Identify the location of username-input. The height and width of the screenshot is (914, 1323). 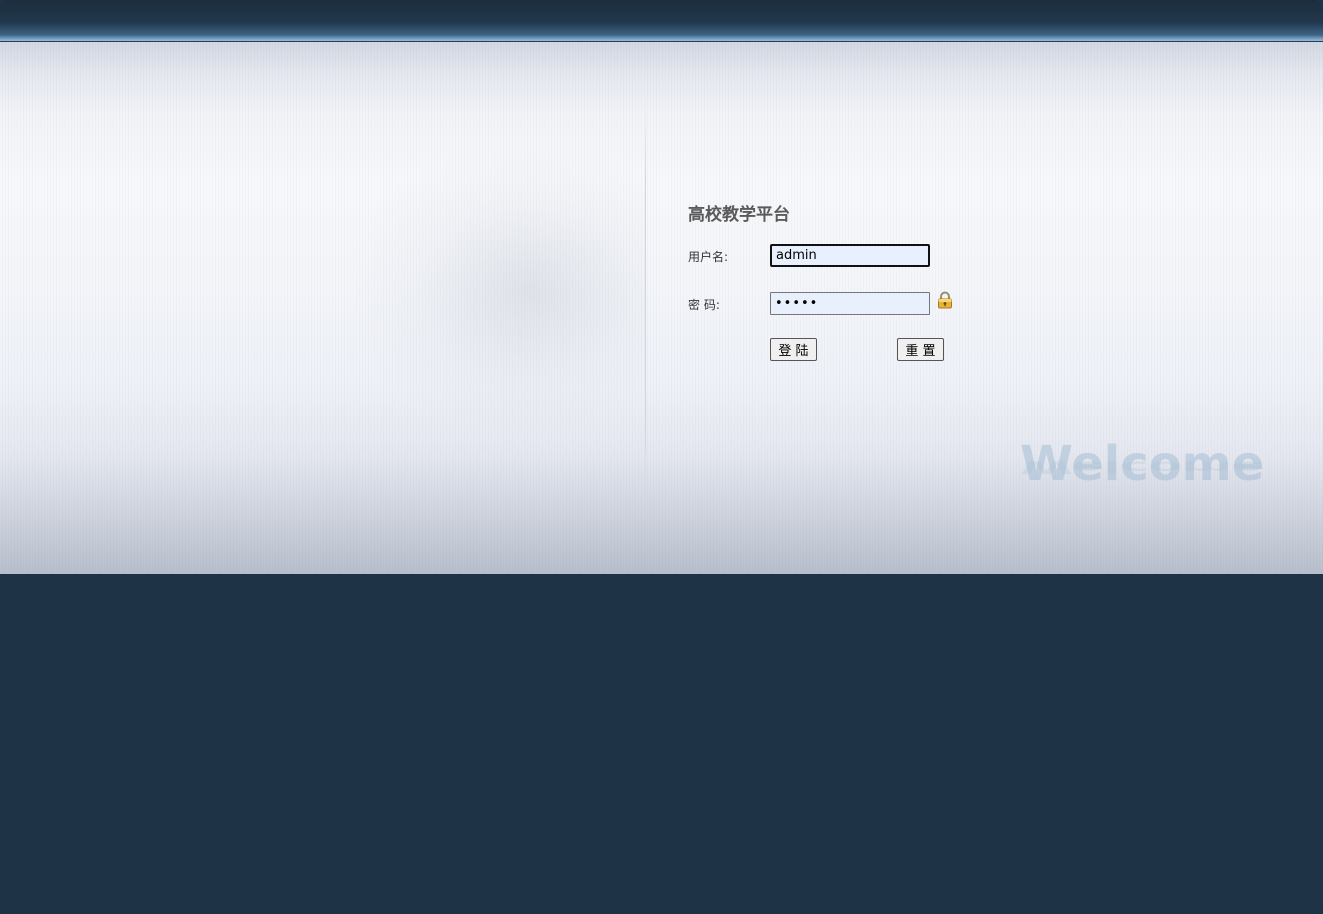
(850, 255).